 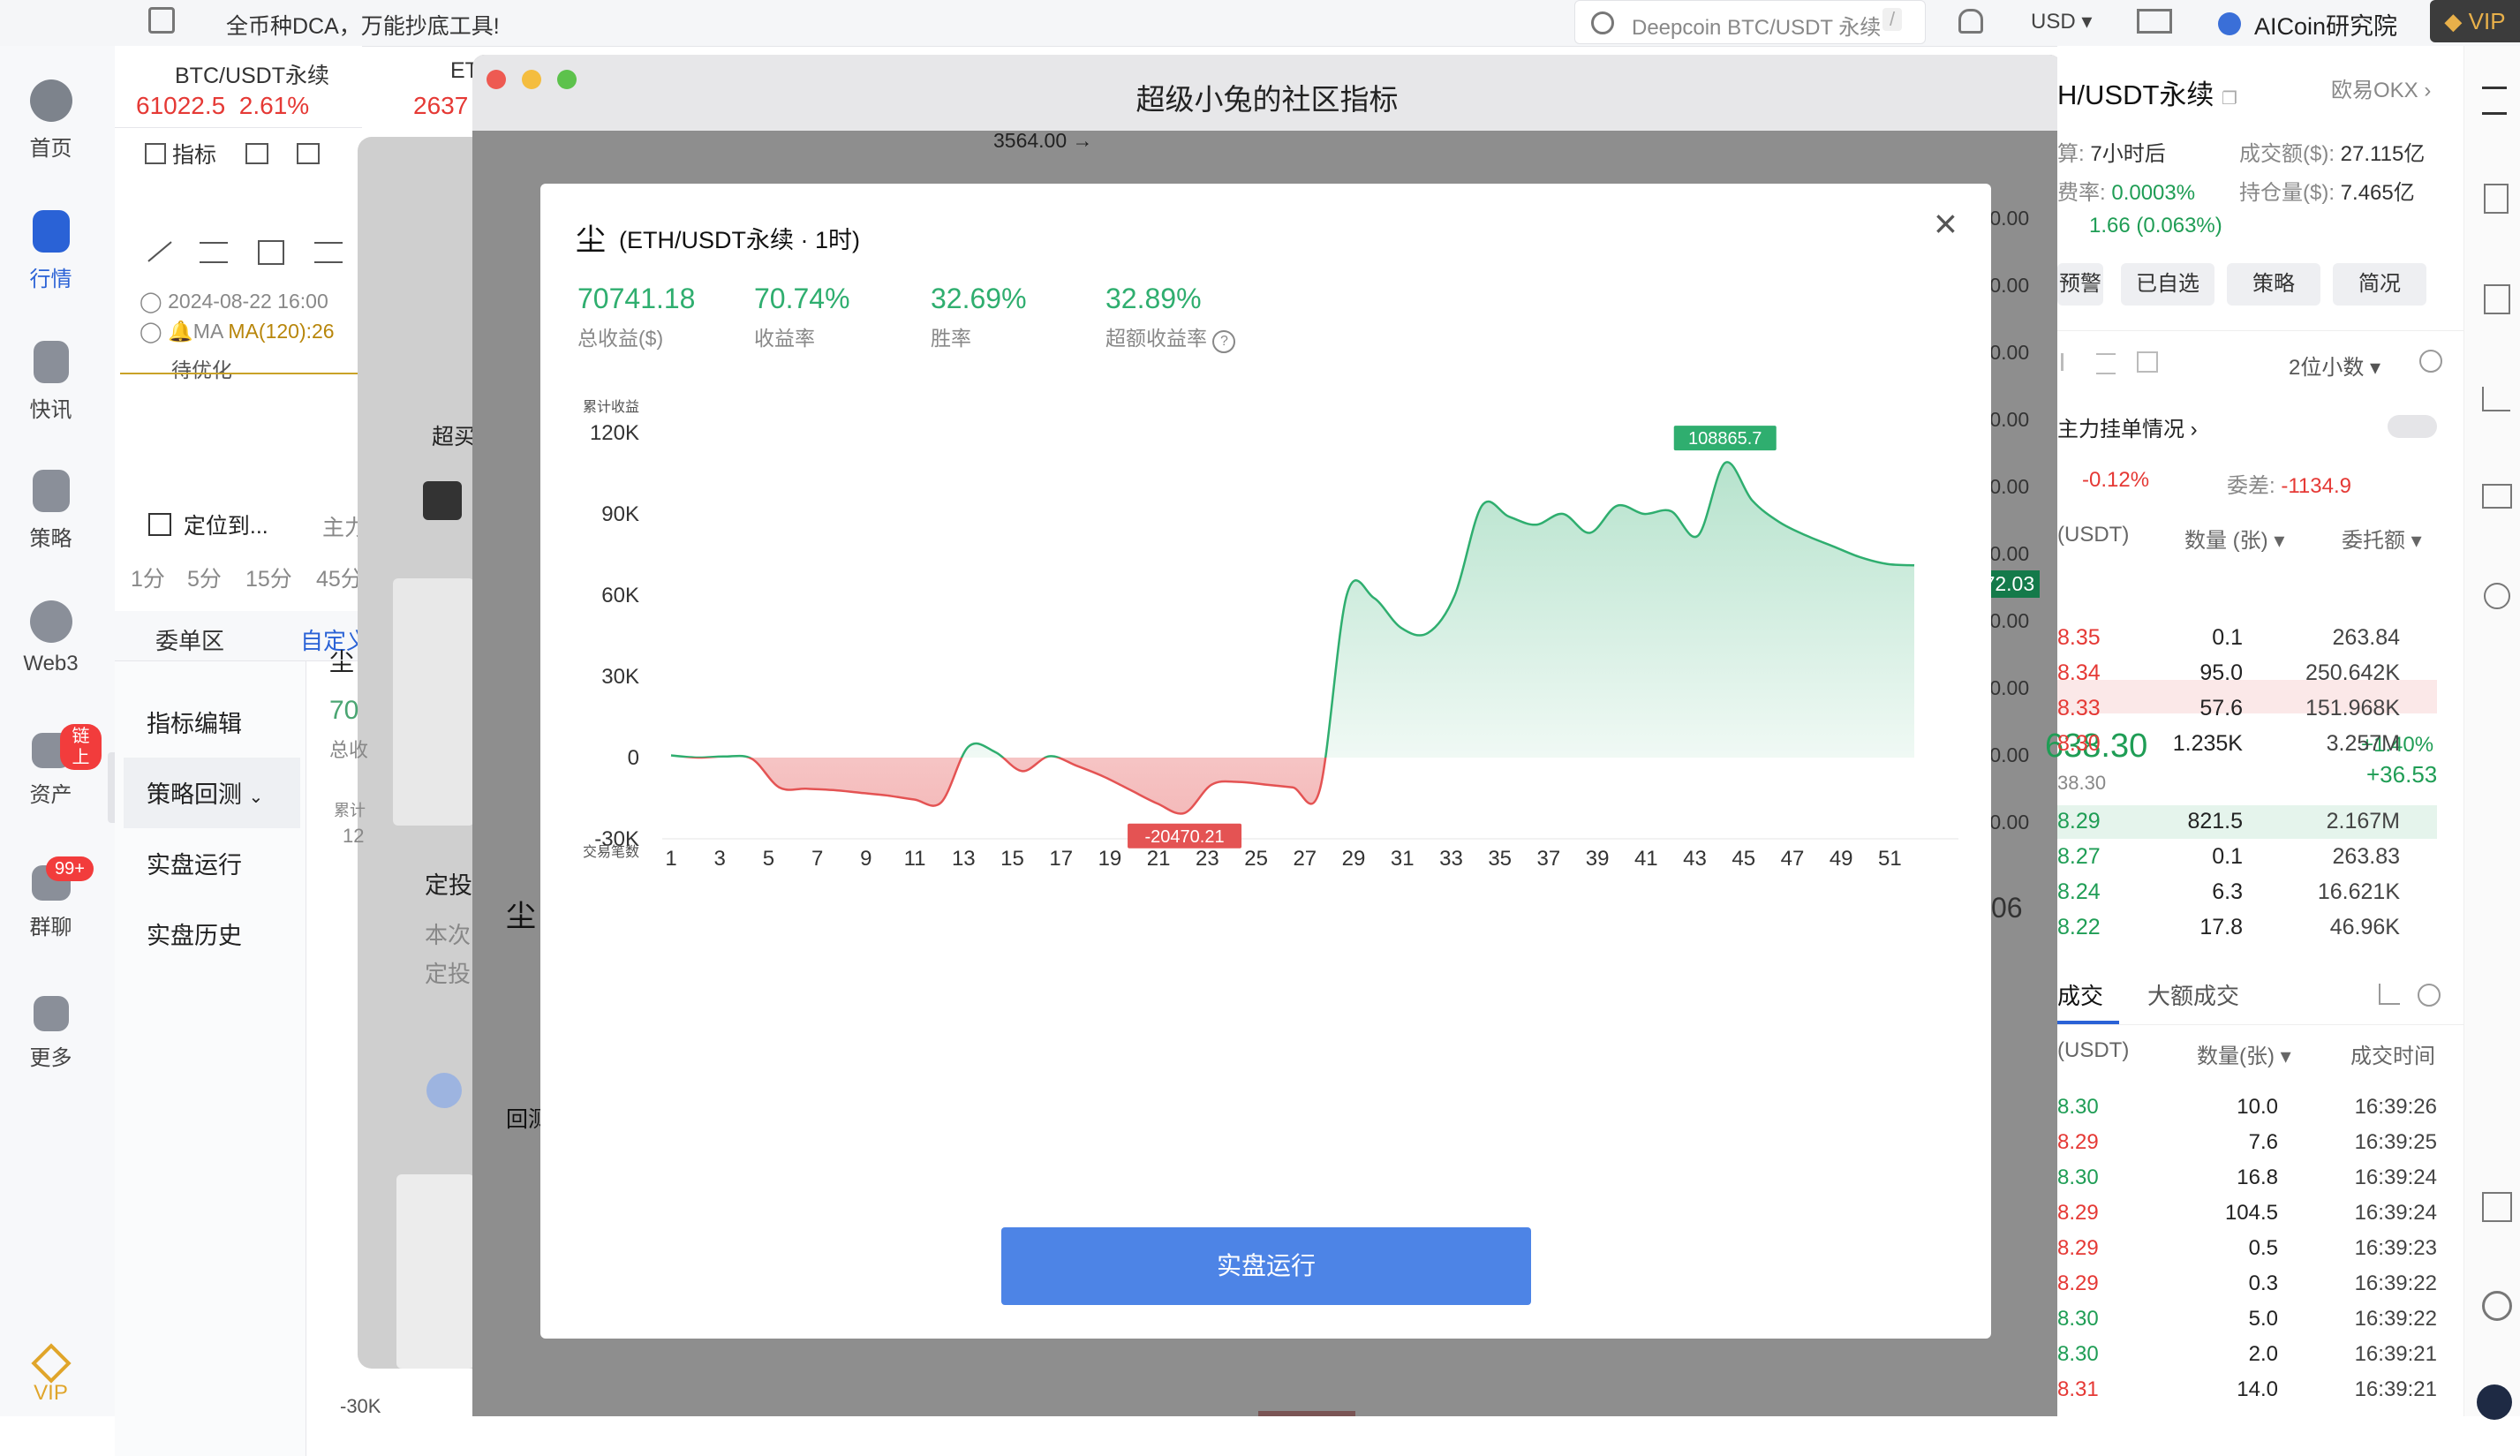 What do you see at coordinates (180, 154) in the screenshot?
I see `indicator-button: 指标` at bounding box center [180, 154].